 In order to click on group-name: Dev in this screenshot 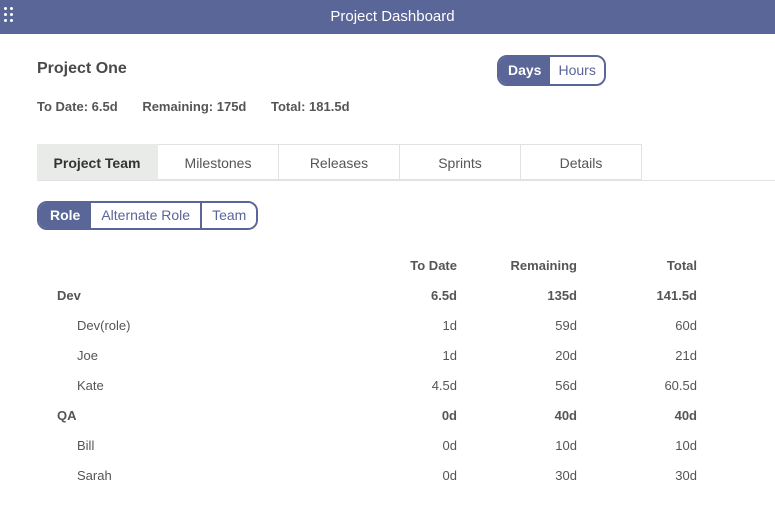, I will do `click(69, 295)`.